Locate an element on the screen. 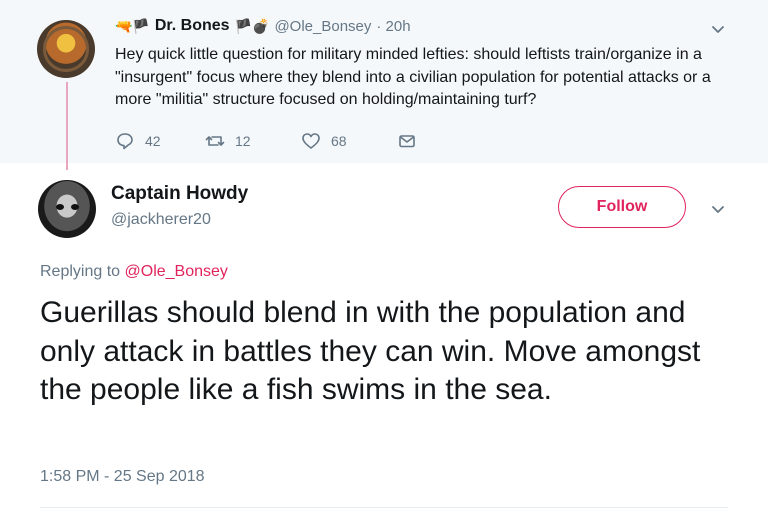 The width and height of the screenshot is (768, 512). name-emoji-suffix: 🏴💣 is located at coordinates (252, 25).